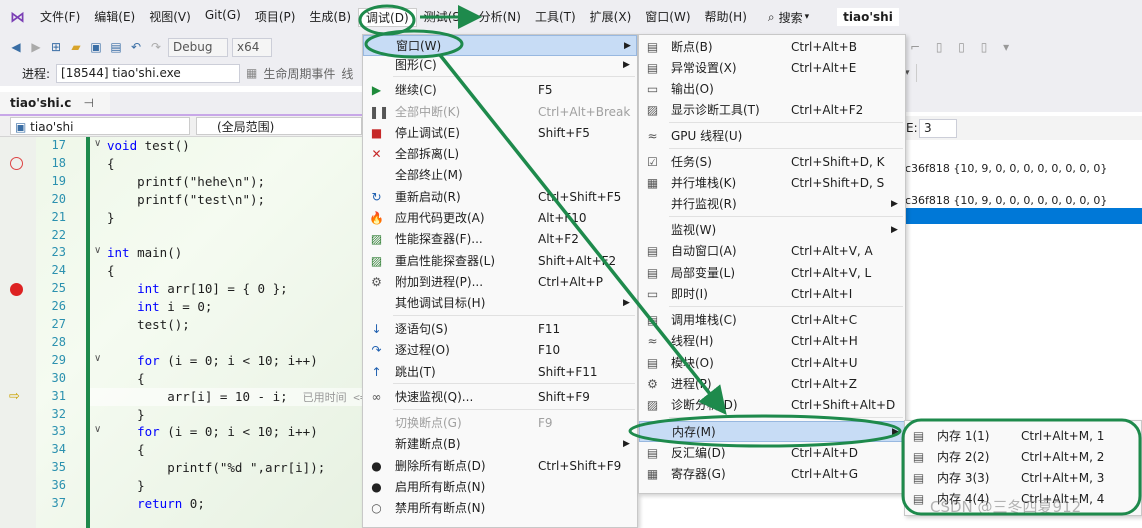 The height and width of the screenshot is (528, 1142). I want to click on debug-menu-item: ■ 停止调试(E) Shift+F5, so click(500, 133).